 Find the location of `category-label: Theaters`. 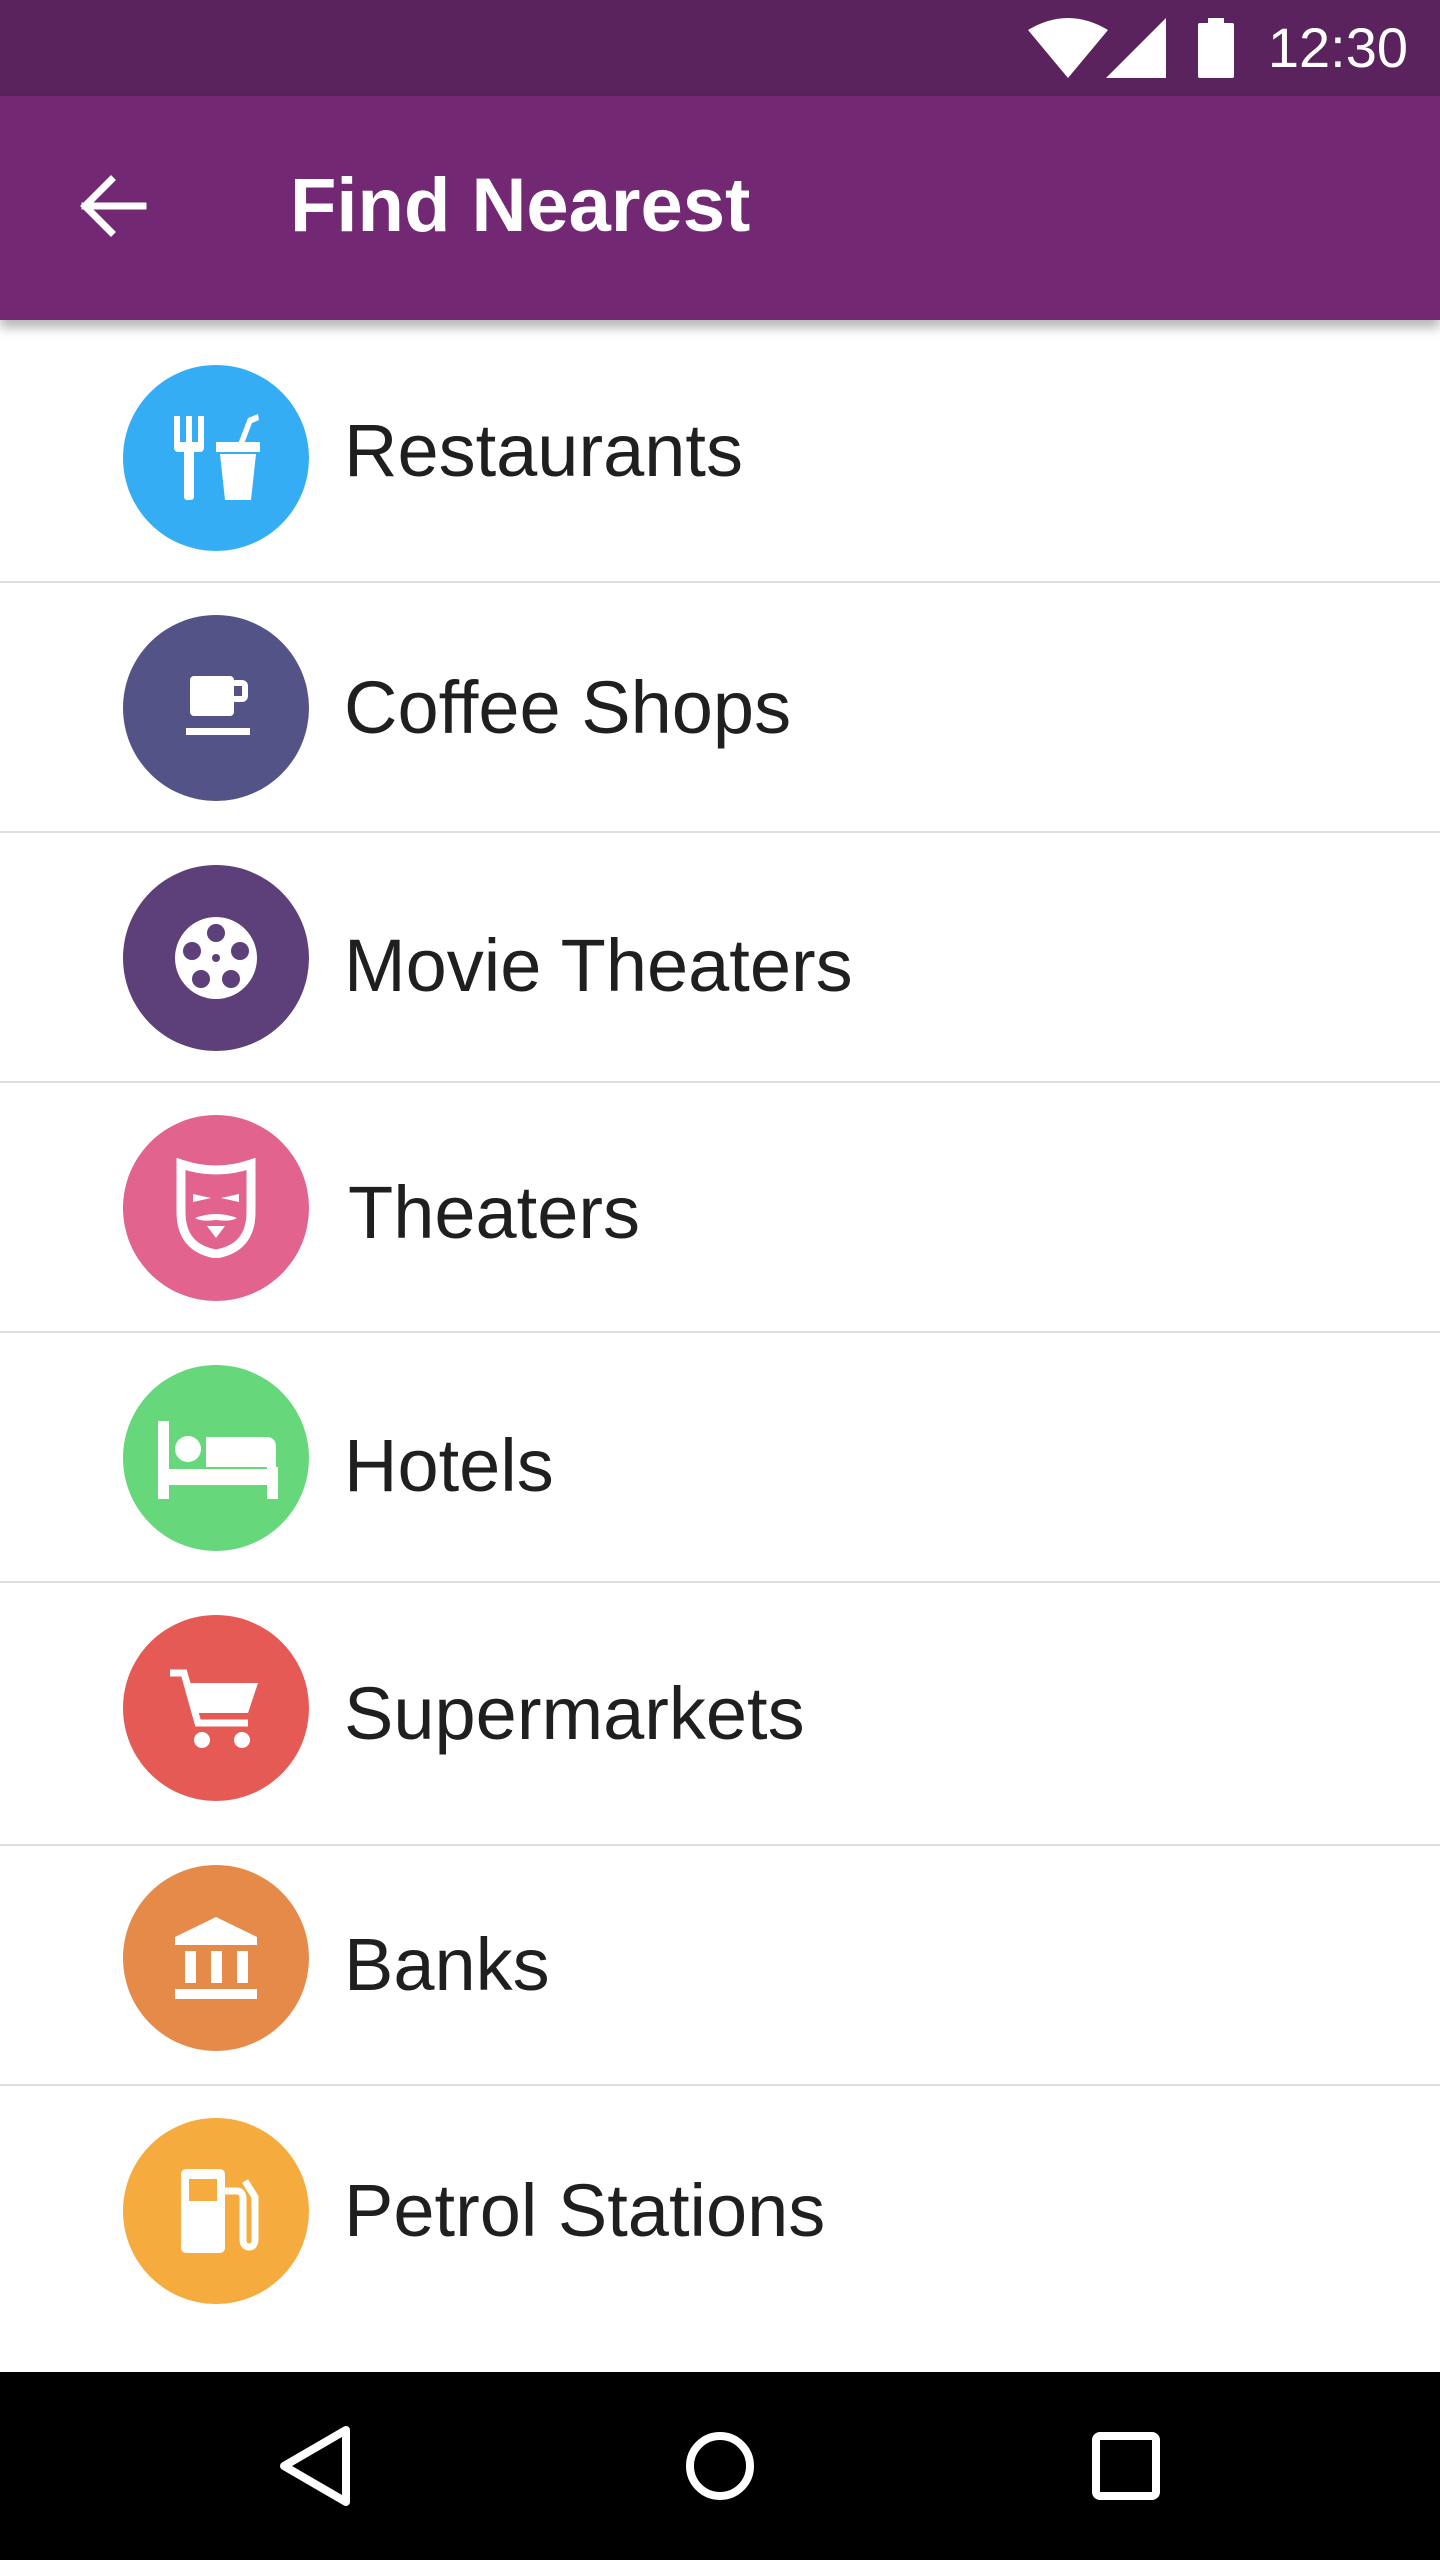

category-label: Theaters is located at coordinates (494, 1212).